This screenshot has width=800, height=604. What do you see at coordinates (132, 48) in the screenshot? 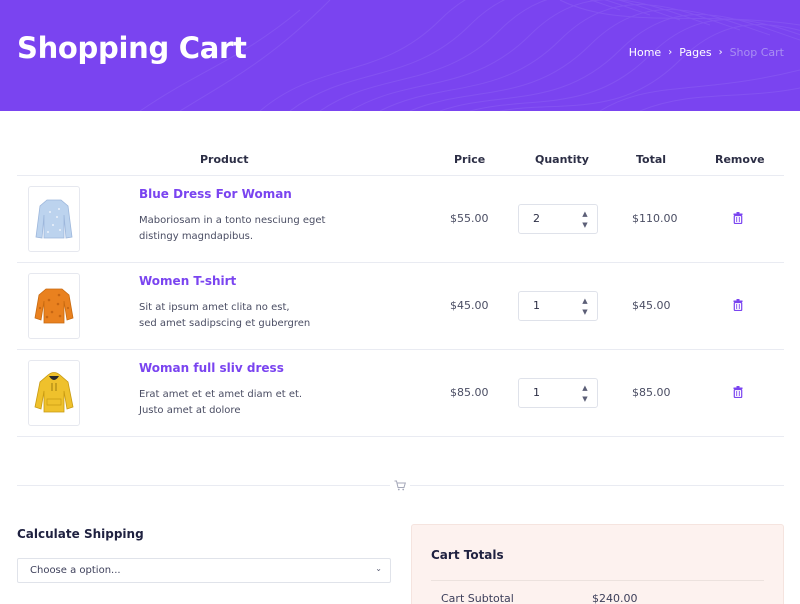
I see `page-title: Shopping Cart` at bounding box center [132, 48].